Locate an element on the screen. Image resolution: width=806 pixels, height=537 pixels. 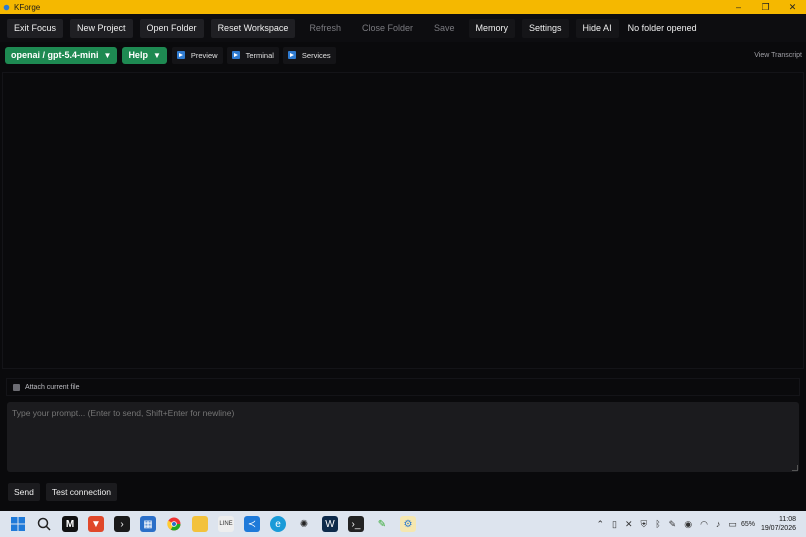
refresh-button: Refresh is located at coordinates (325, 28).